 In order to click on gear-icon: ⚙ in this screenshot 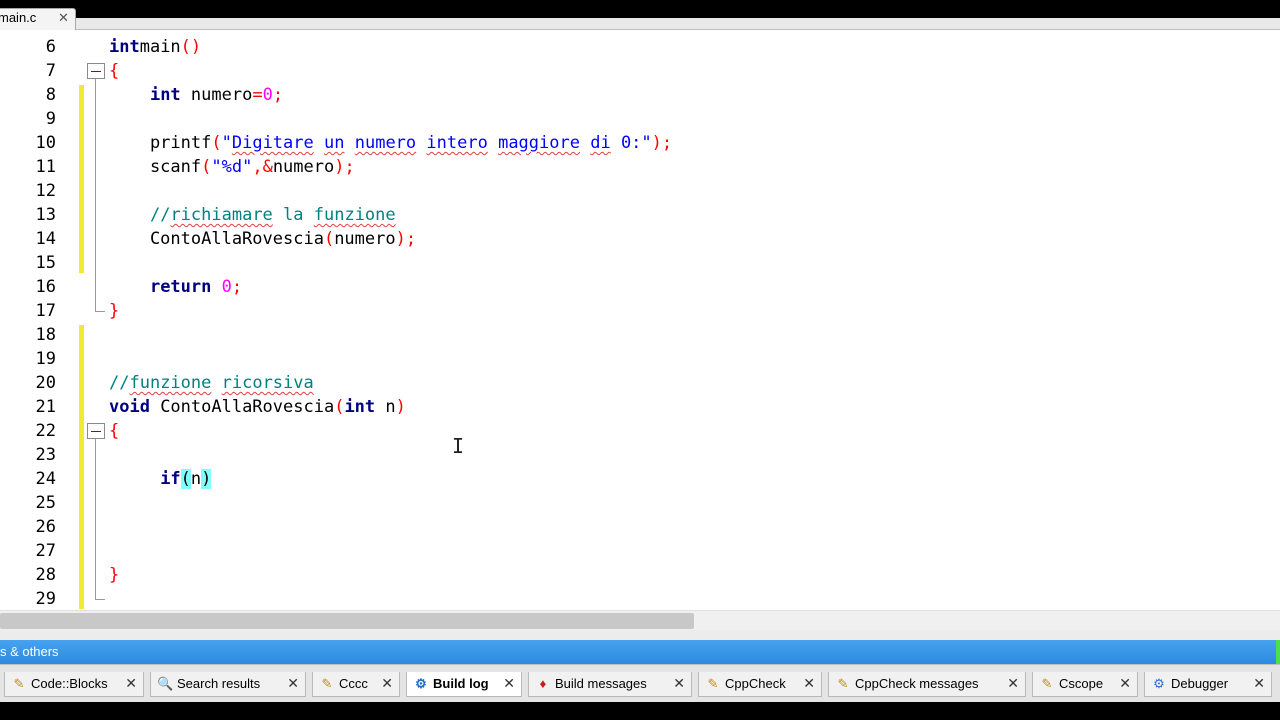, I will do `click(421, 683)`.